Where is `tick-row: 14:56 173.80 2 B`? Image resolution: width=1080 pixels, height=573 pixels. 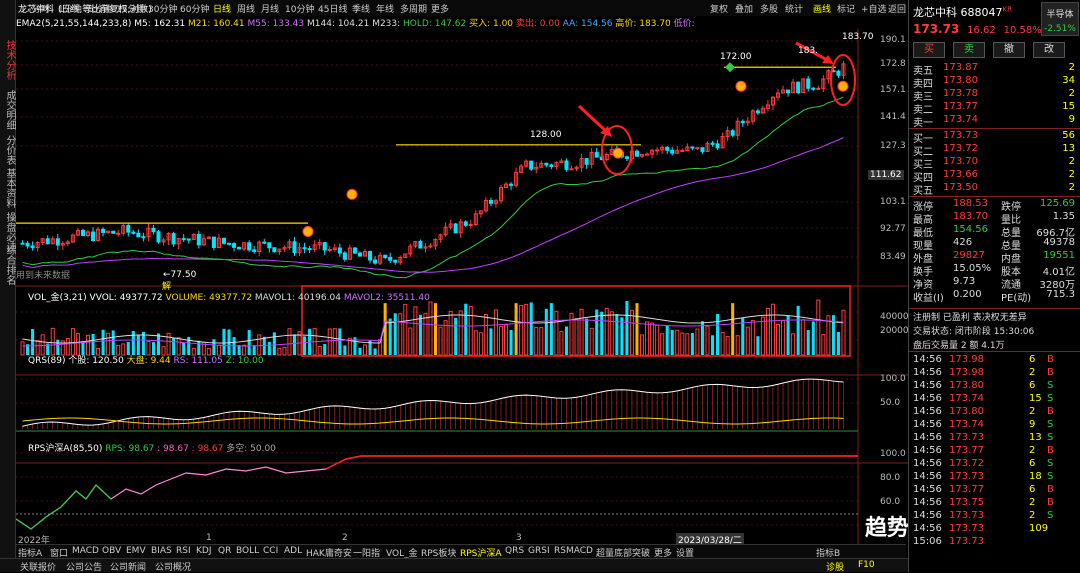 tick-row: 14:56 173.80 2 B is located at coordinates (983, 411).